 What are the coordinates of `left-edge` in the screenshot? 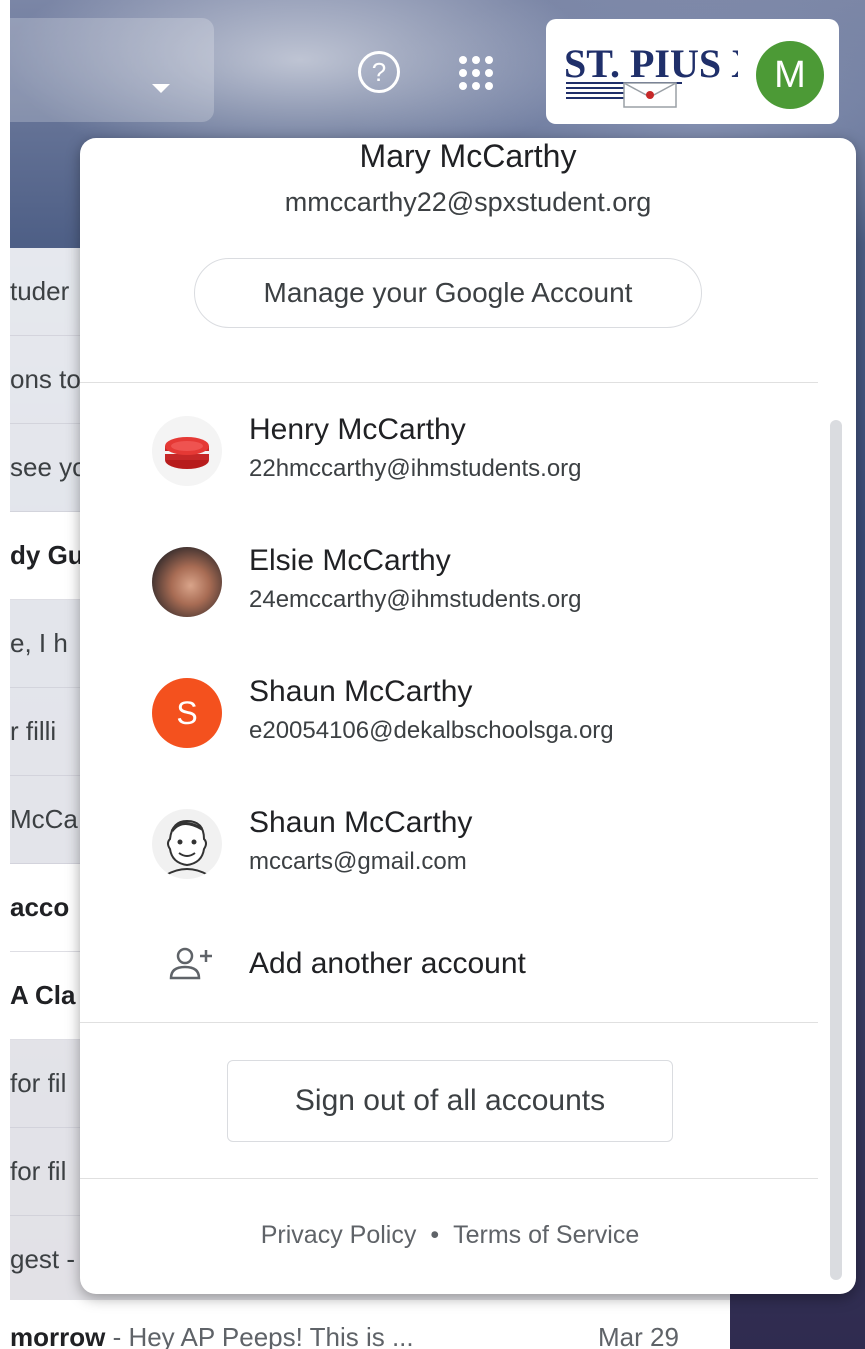 It's located at (5, 674).